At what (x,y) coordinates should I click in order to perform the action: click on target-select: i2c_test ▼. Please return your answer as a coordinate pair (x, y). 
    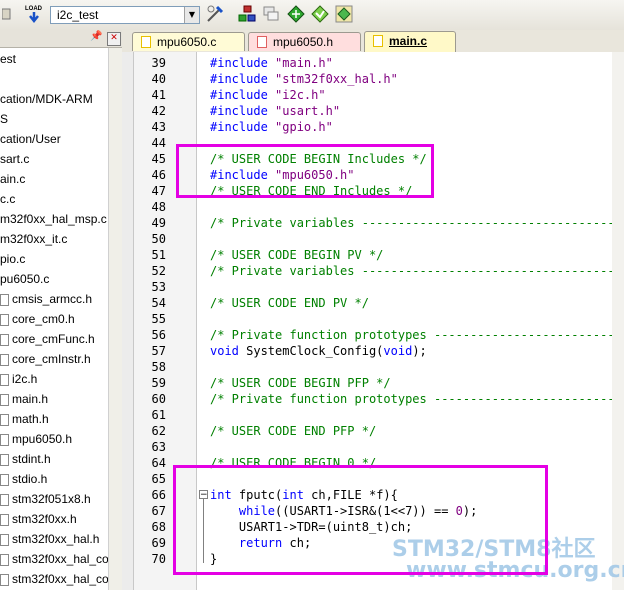
    Looking at the image, I should click on (125, 15).